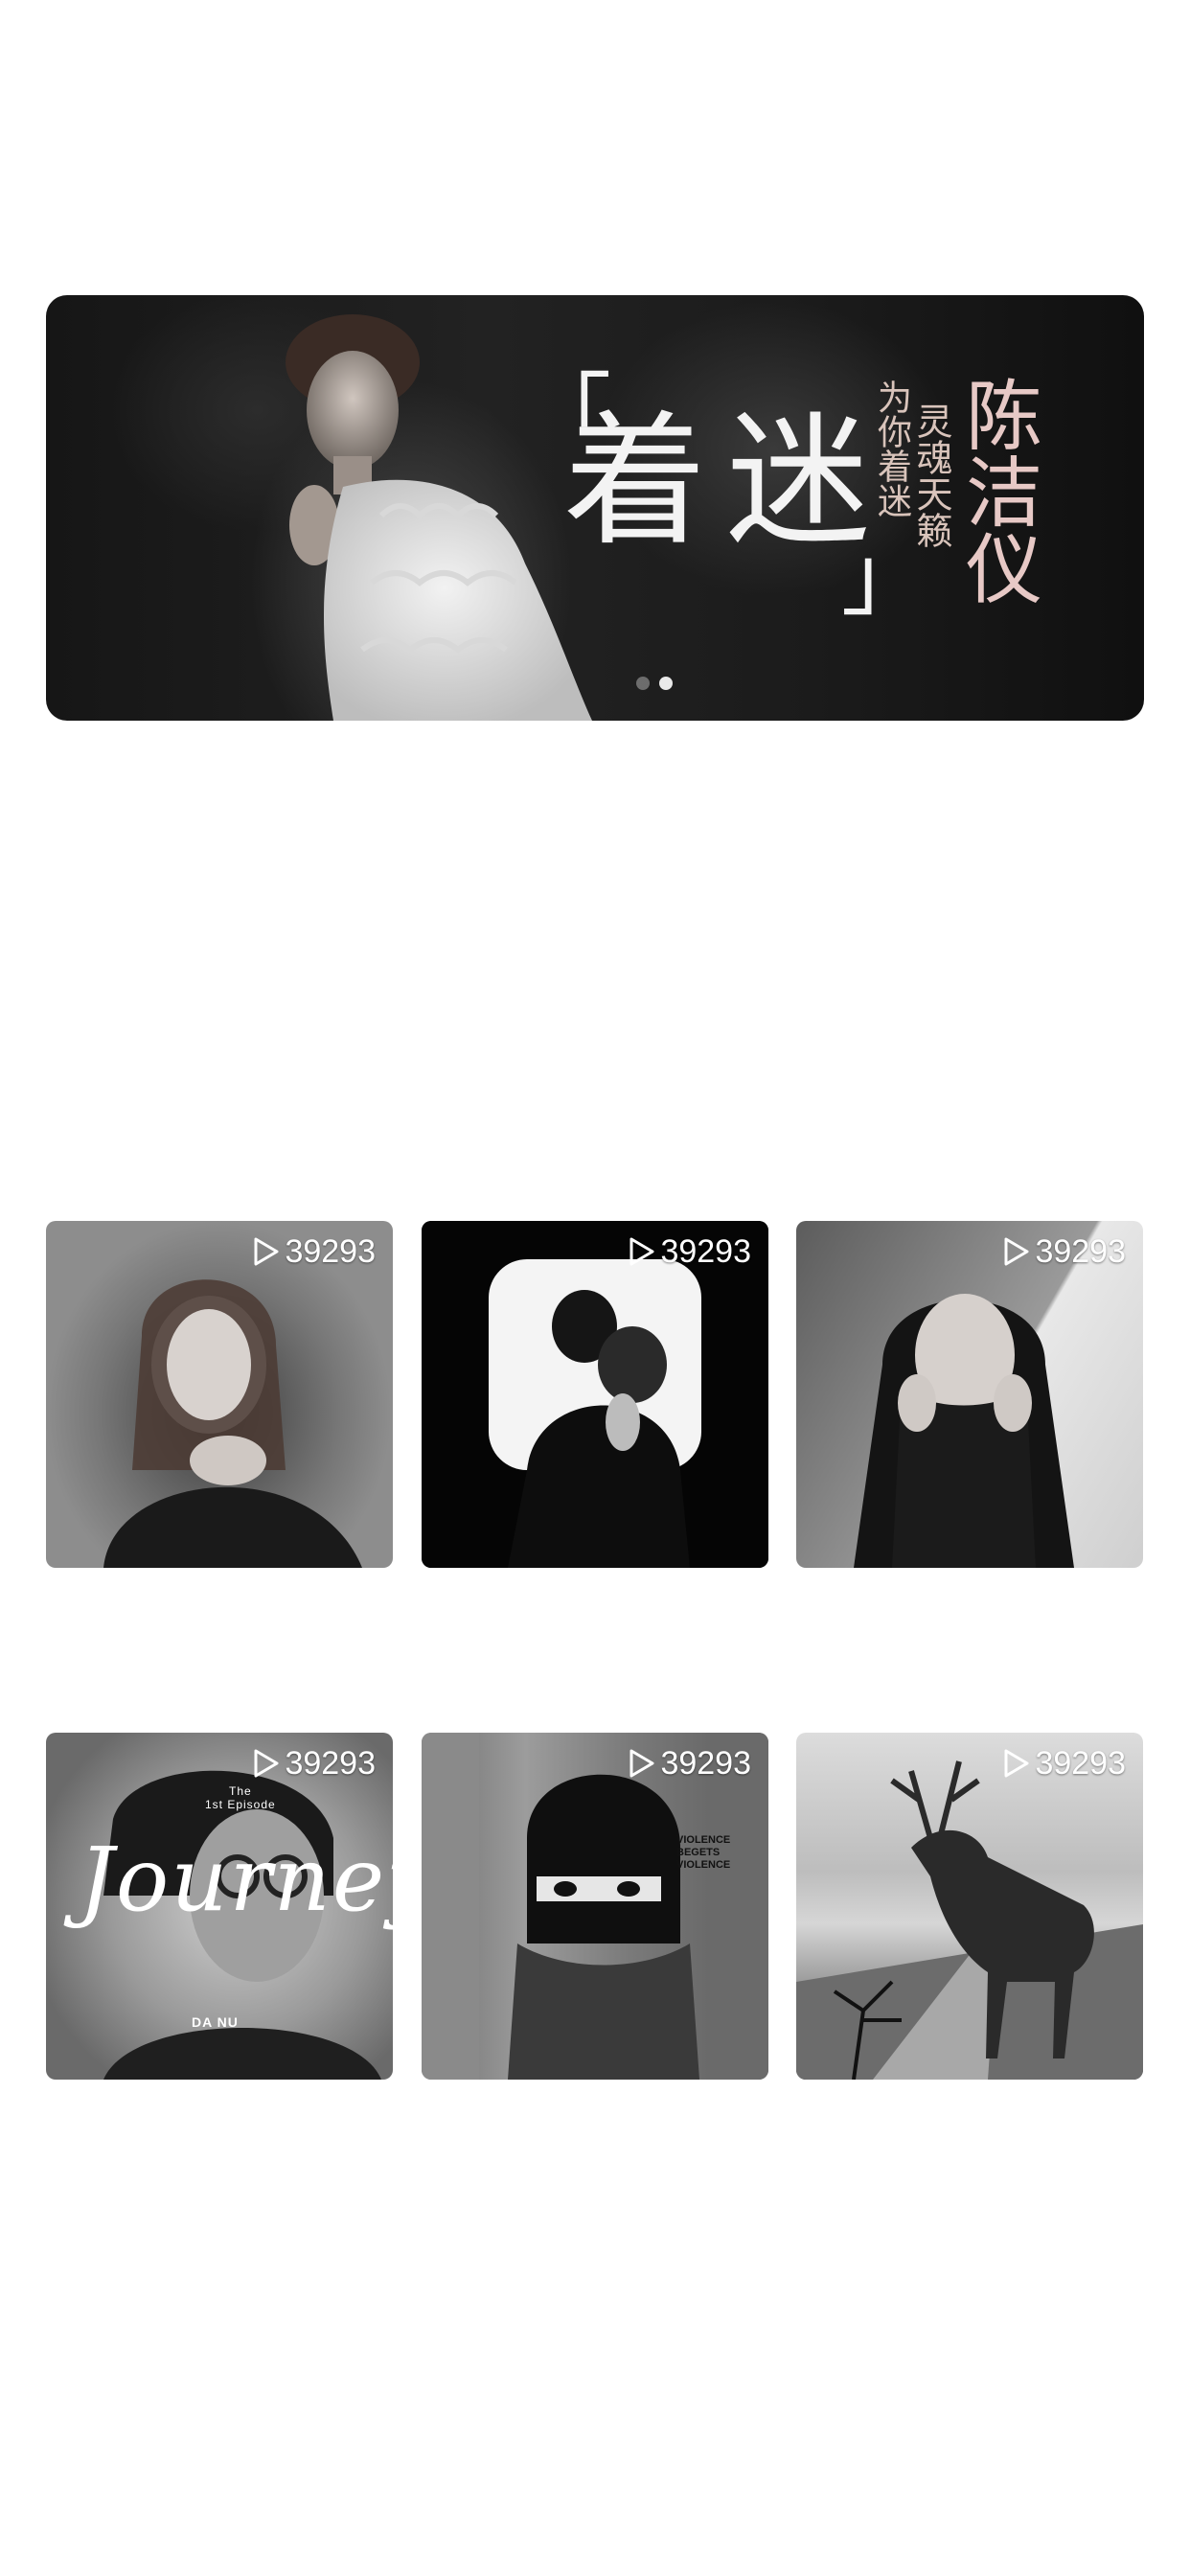  What do you see at coordinates (236, 1879) in the screenshot?
I see `cover-title: Journey` at bounding box center [236, 1879].